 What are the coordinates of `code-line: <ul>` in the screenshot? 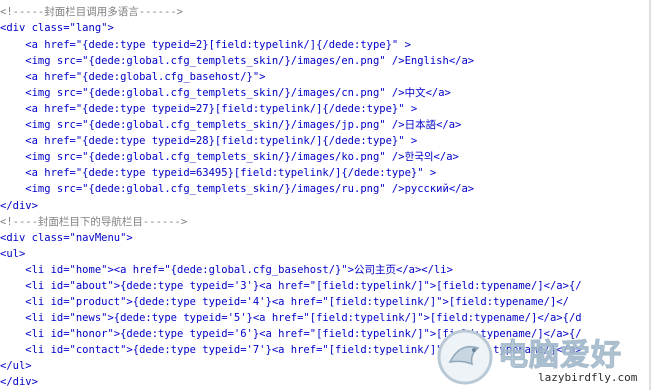 It's located at (13, 254).